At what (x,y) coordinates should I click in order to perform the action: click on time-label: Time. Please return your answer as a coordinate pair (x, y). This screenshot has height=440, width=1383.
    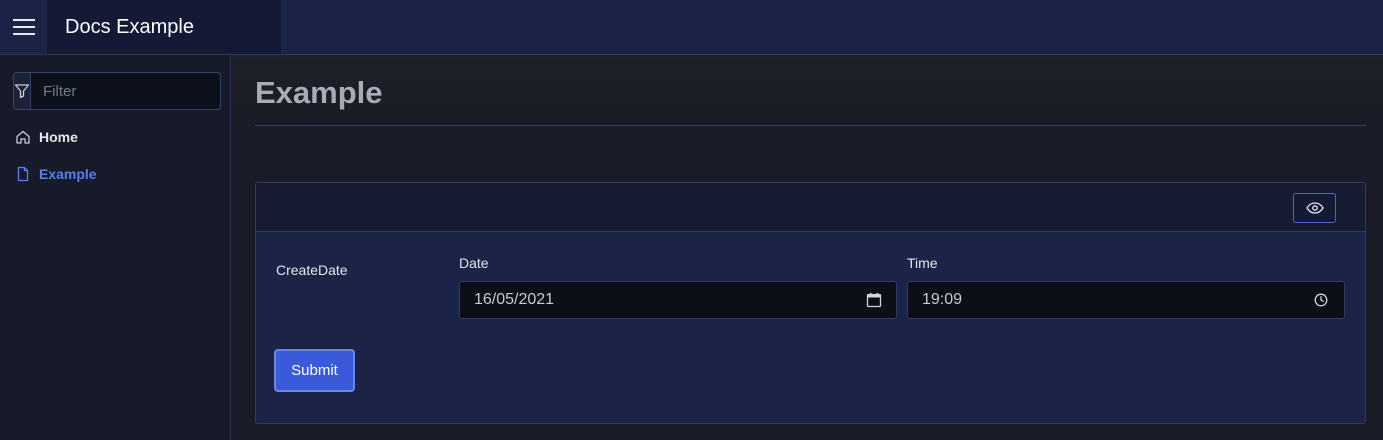
    Looking at the image, I should click on (922, 263).